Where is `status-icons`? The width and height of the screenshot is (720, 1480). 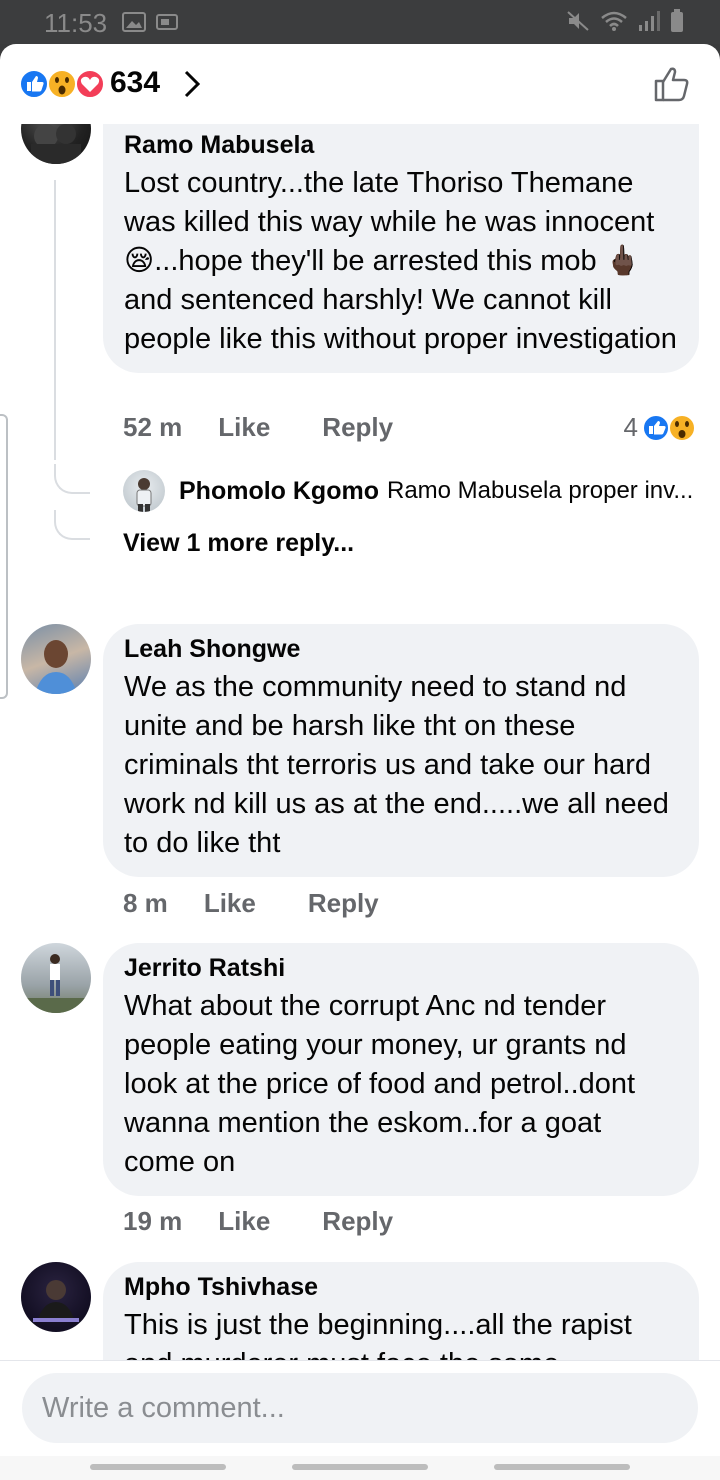 status-icons is located at coordinates (625, 21).